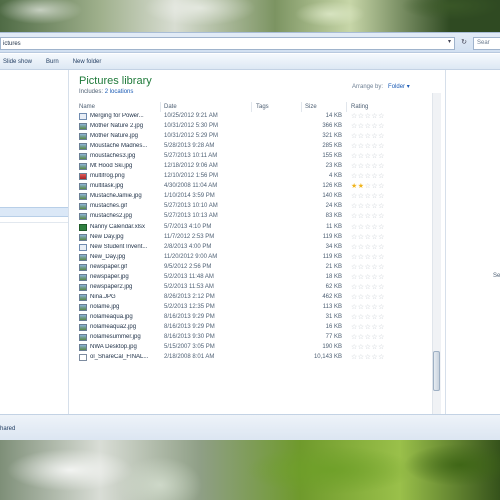 This screenshot has width=500, height=500. What do you see at coordinates (449, 43) in the screenshot?
I see `chevron-down-icon: ▾` at bounding box center [449, 43].